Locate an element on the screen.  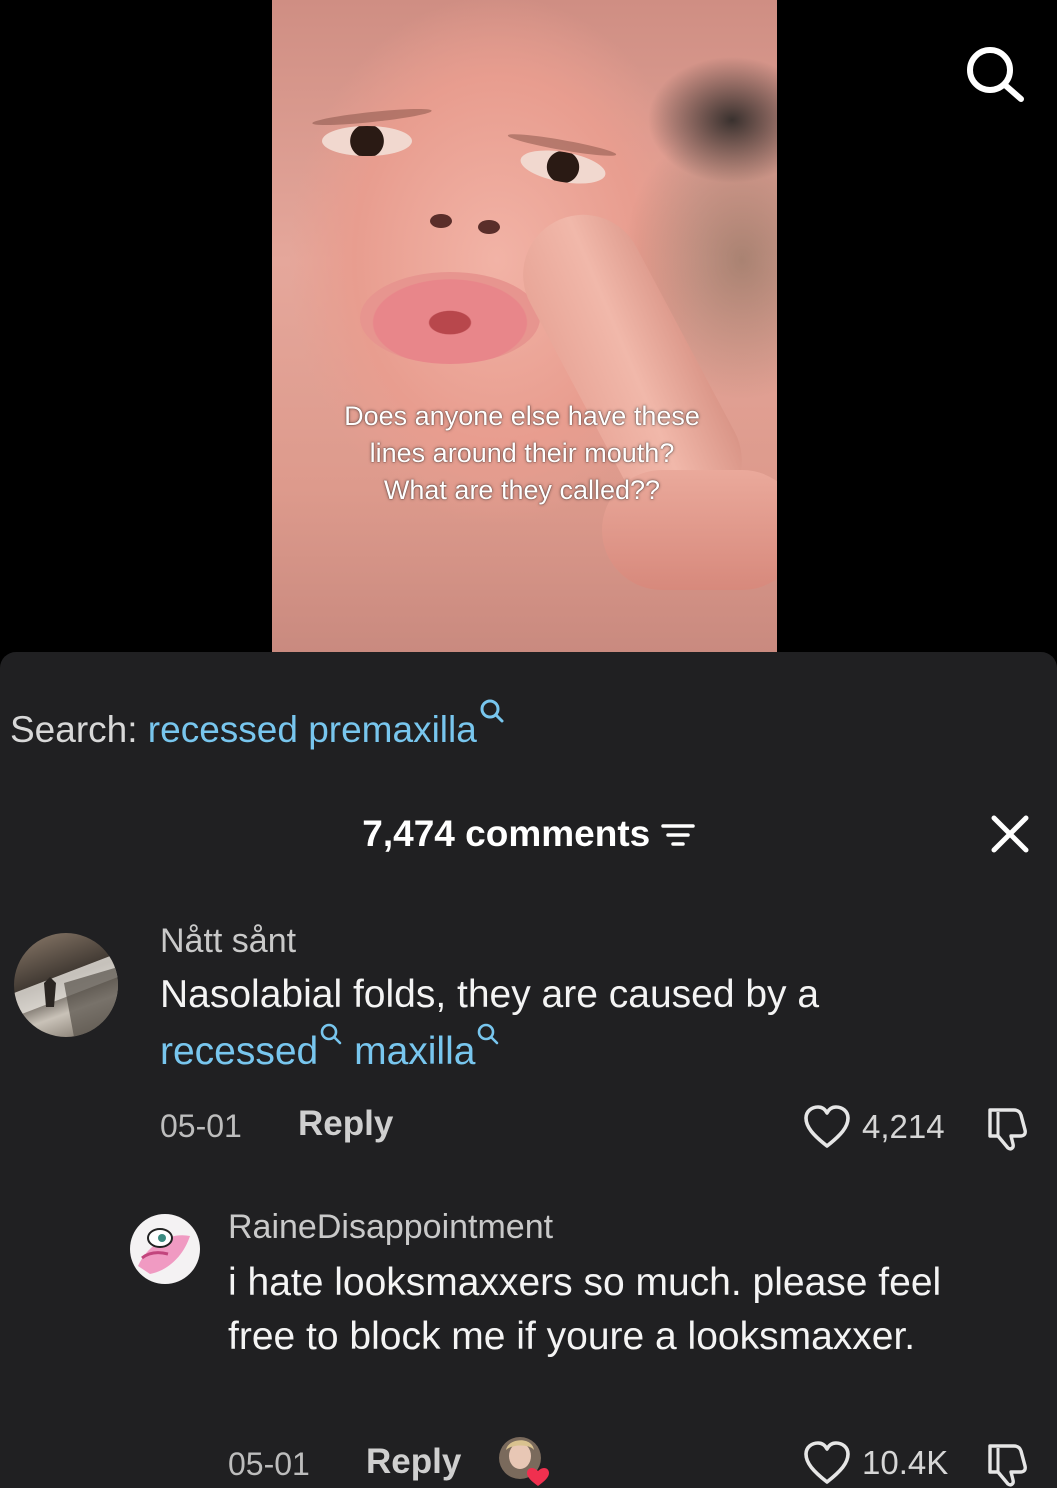
comment-search-link: maxilla is located at coordinates (414, 1051).